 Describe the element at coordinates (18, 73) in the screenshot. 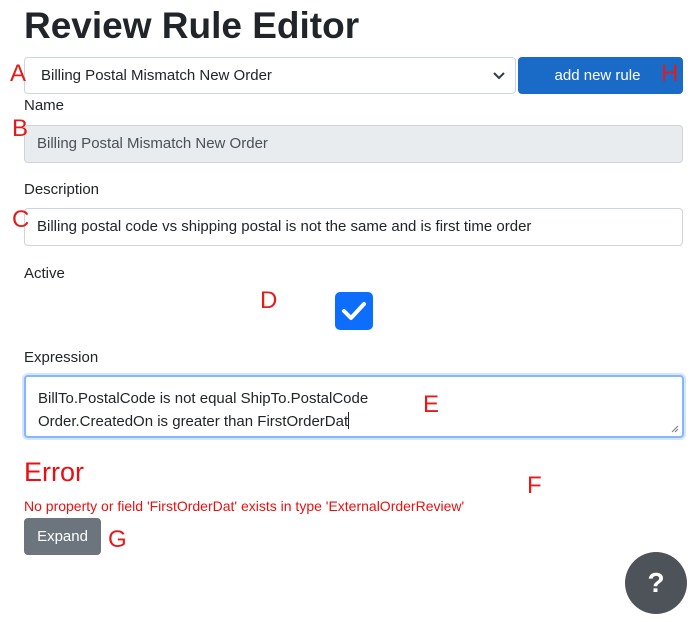

I see `annotation-marker-a: A` at that location.